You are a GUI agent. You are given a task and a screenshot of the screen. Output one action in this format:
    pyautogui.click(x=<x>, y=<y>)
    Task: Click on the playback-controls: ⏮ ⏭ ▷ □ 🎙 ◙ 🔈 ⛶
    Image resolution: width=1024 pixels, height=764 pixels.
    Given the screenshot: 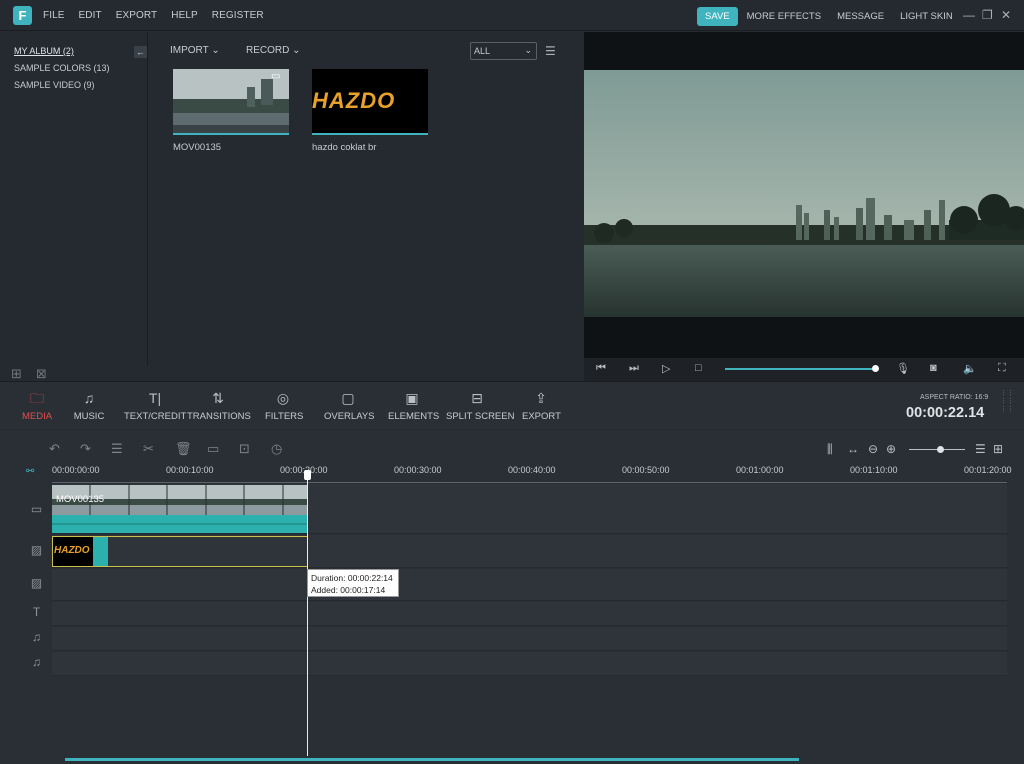 What is the action you would take?
    pyautogui.click(x=804, y=369)
    